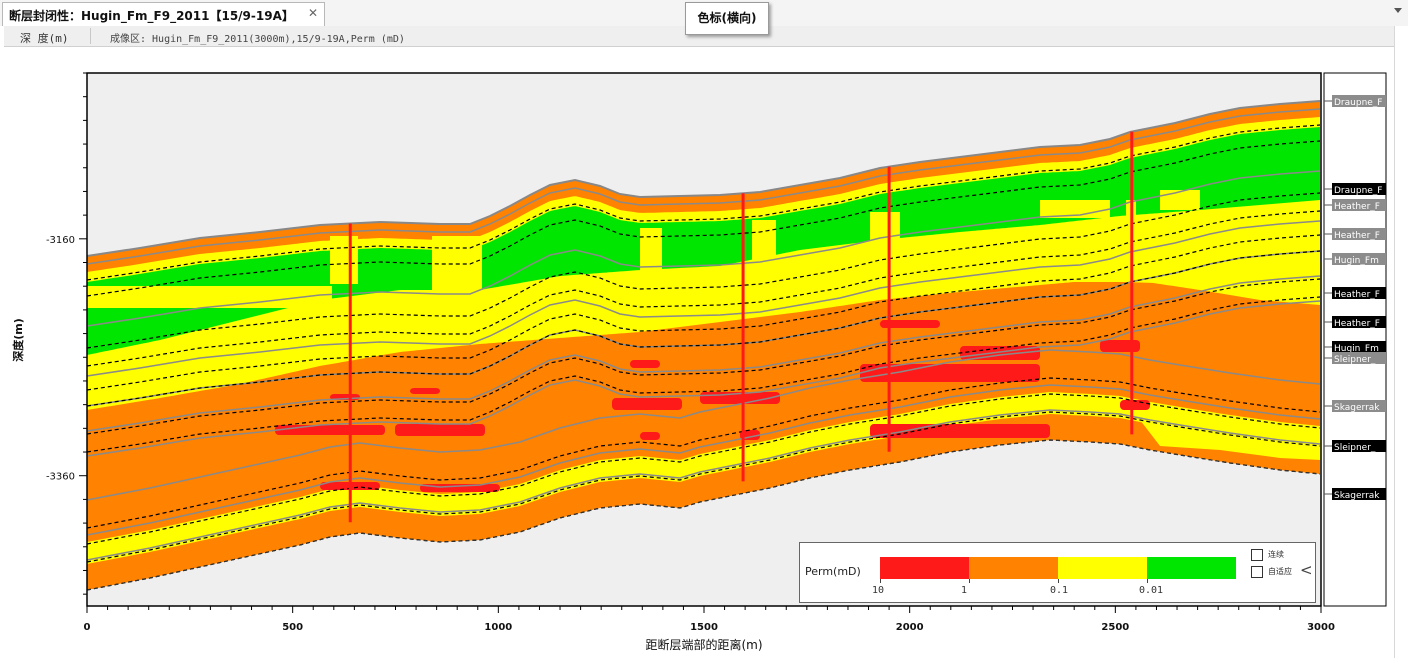  Describe the element at coordinates (1356, 261) in the screenshot. I see `formation-label: Hugin_Fm` at that location.